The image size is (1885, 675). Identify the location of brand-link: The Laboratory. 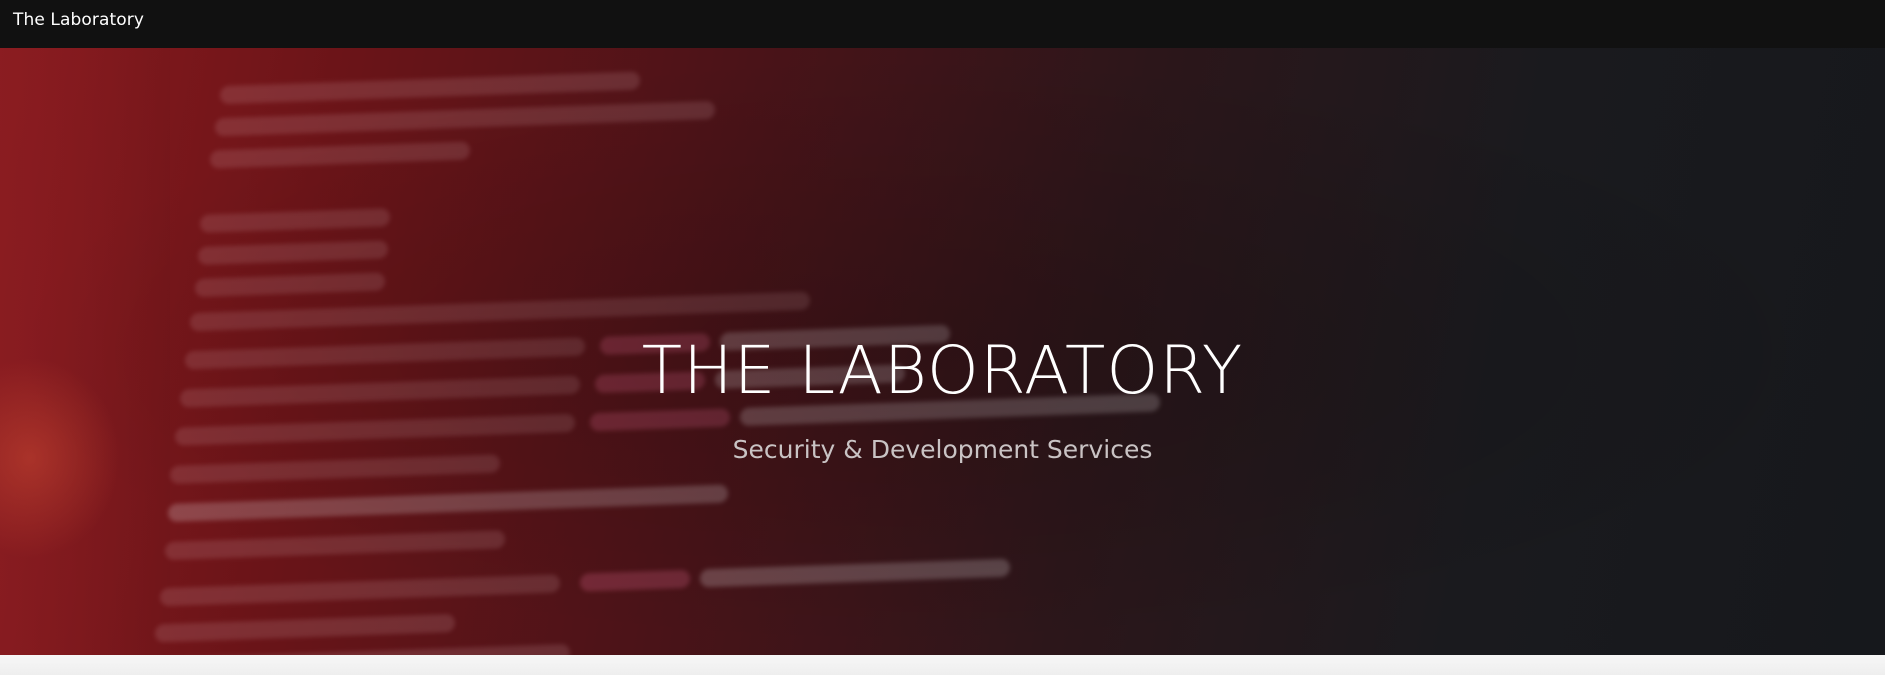
(78, 20).